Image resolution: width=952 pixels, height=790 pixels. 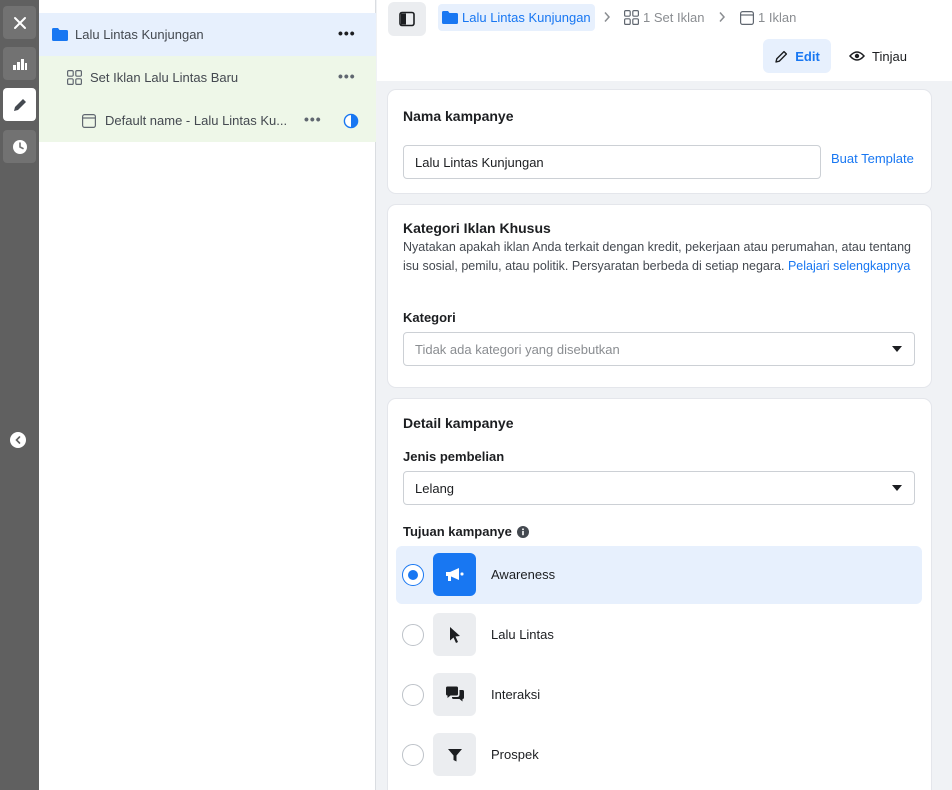 What do you see at coordinates (19, 395) in the screenshot?
I see `icon-rail` at bounding box center [19, 395].